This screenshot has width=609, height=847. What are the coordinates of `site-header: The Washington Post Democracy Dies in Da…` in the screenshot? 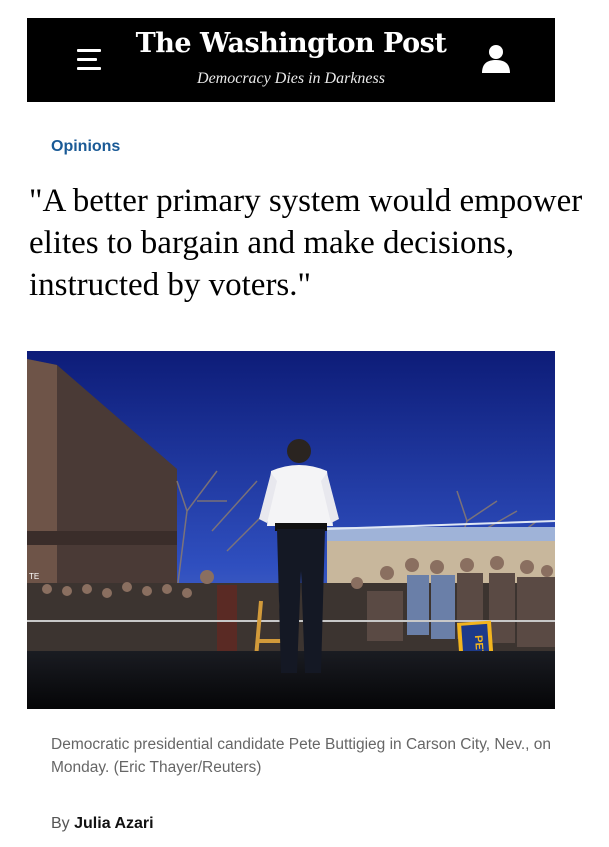 It's located at (291, 60).